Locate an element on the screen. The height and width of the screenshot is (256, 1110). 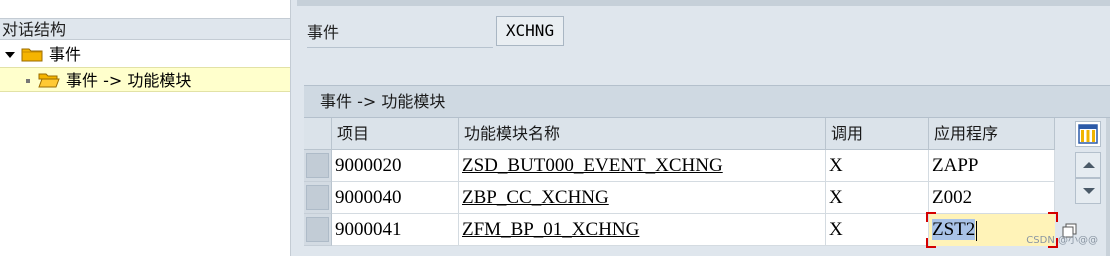
tree-node-event-function-module-label: 事件 -> 功能模块 is located at coordinates (129, 80).